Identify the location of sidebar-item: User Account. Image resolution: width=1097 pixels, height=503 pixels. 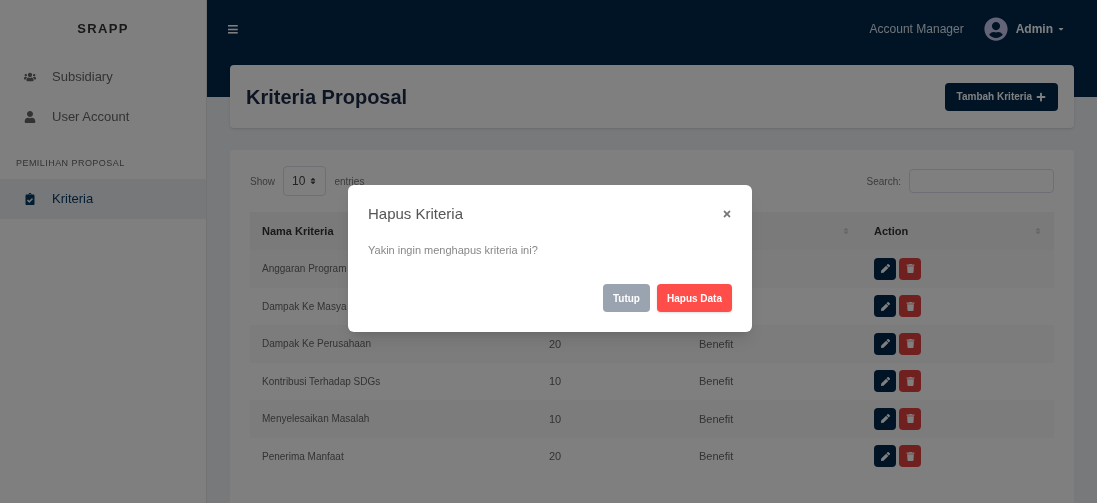
(103, 117).